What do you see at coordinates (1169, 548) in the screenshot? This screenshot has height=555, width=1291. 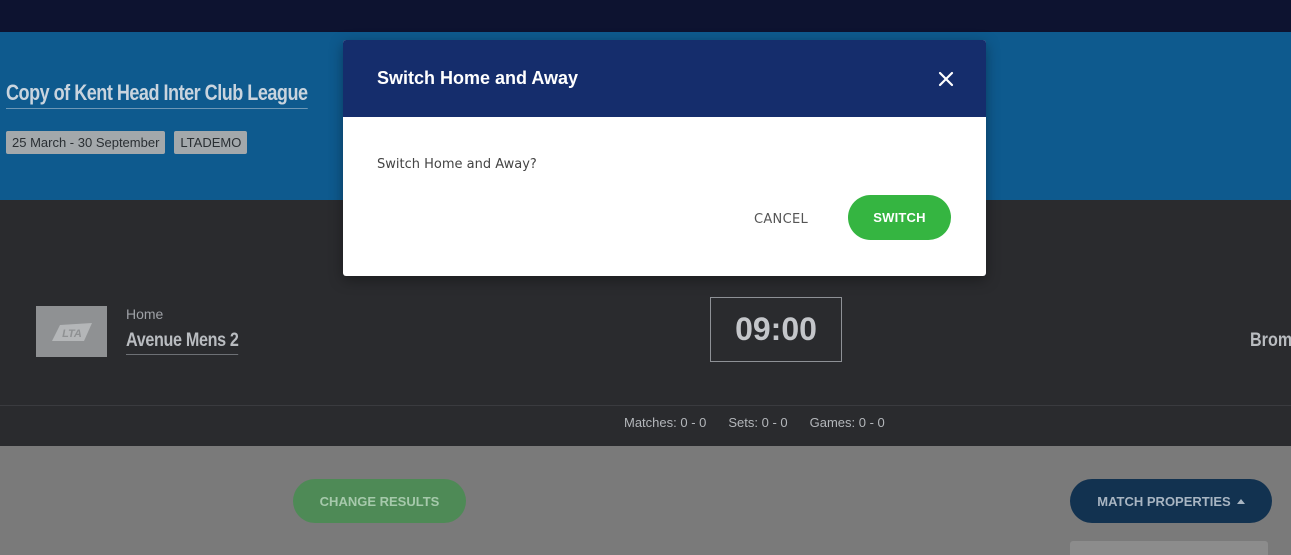 I see `match-properties-dropdown` at bounding box center [1169, 548].